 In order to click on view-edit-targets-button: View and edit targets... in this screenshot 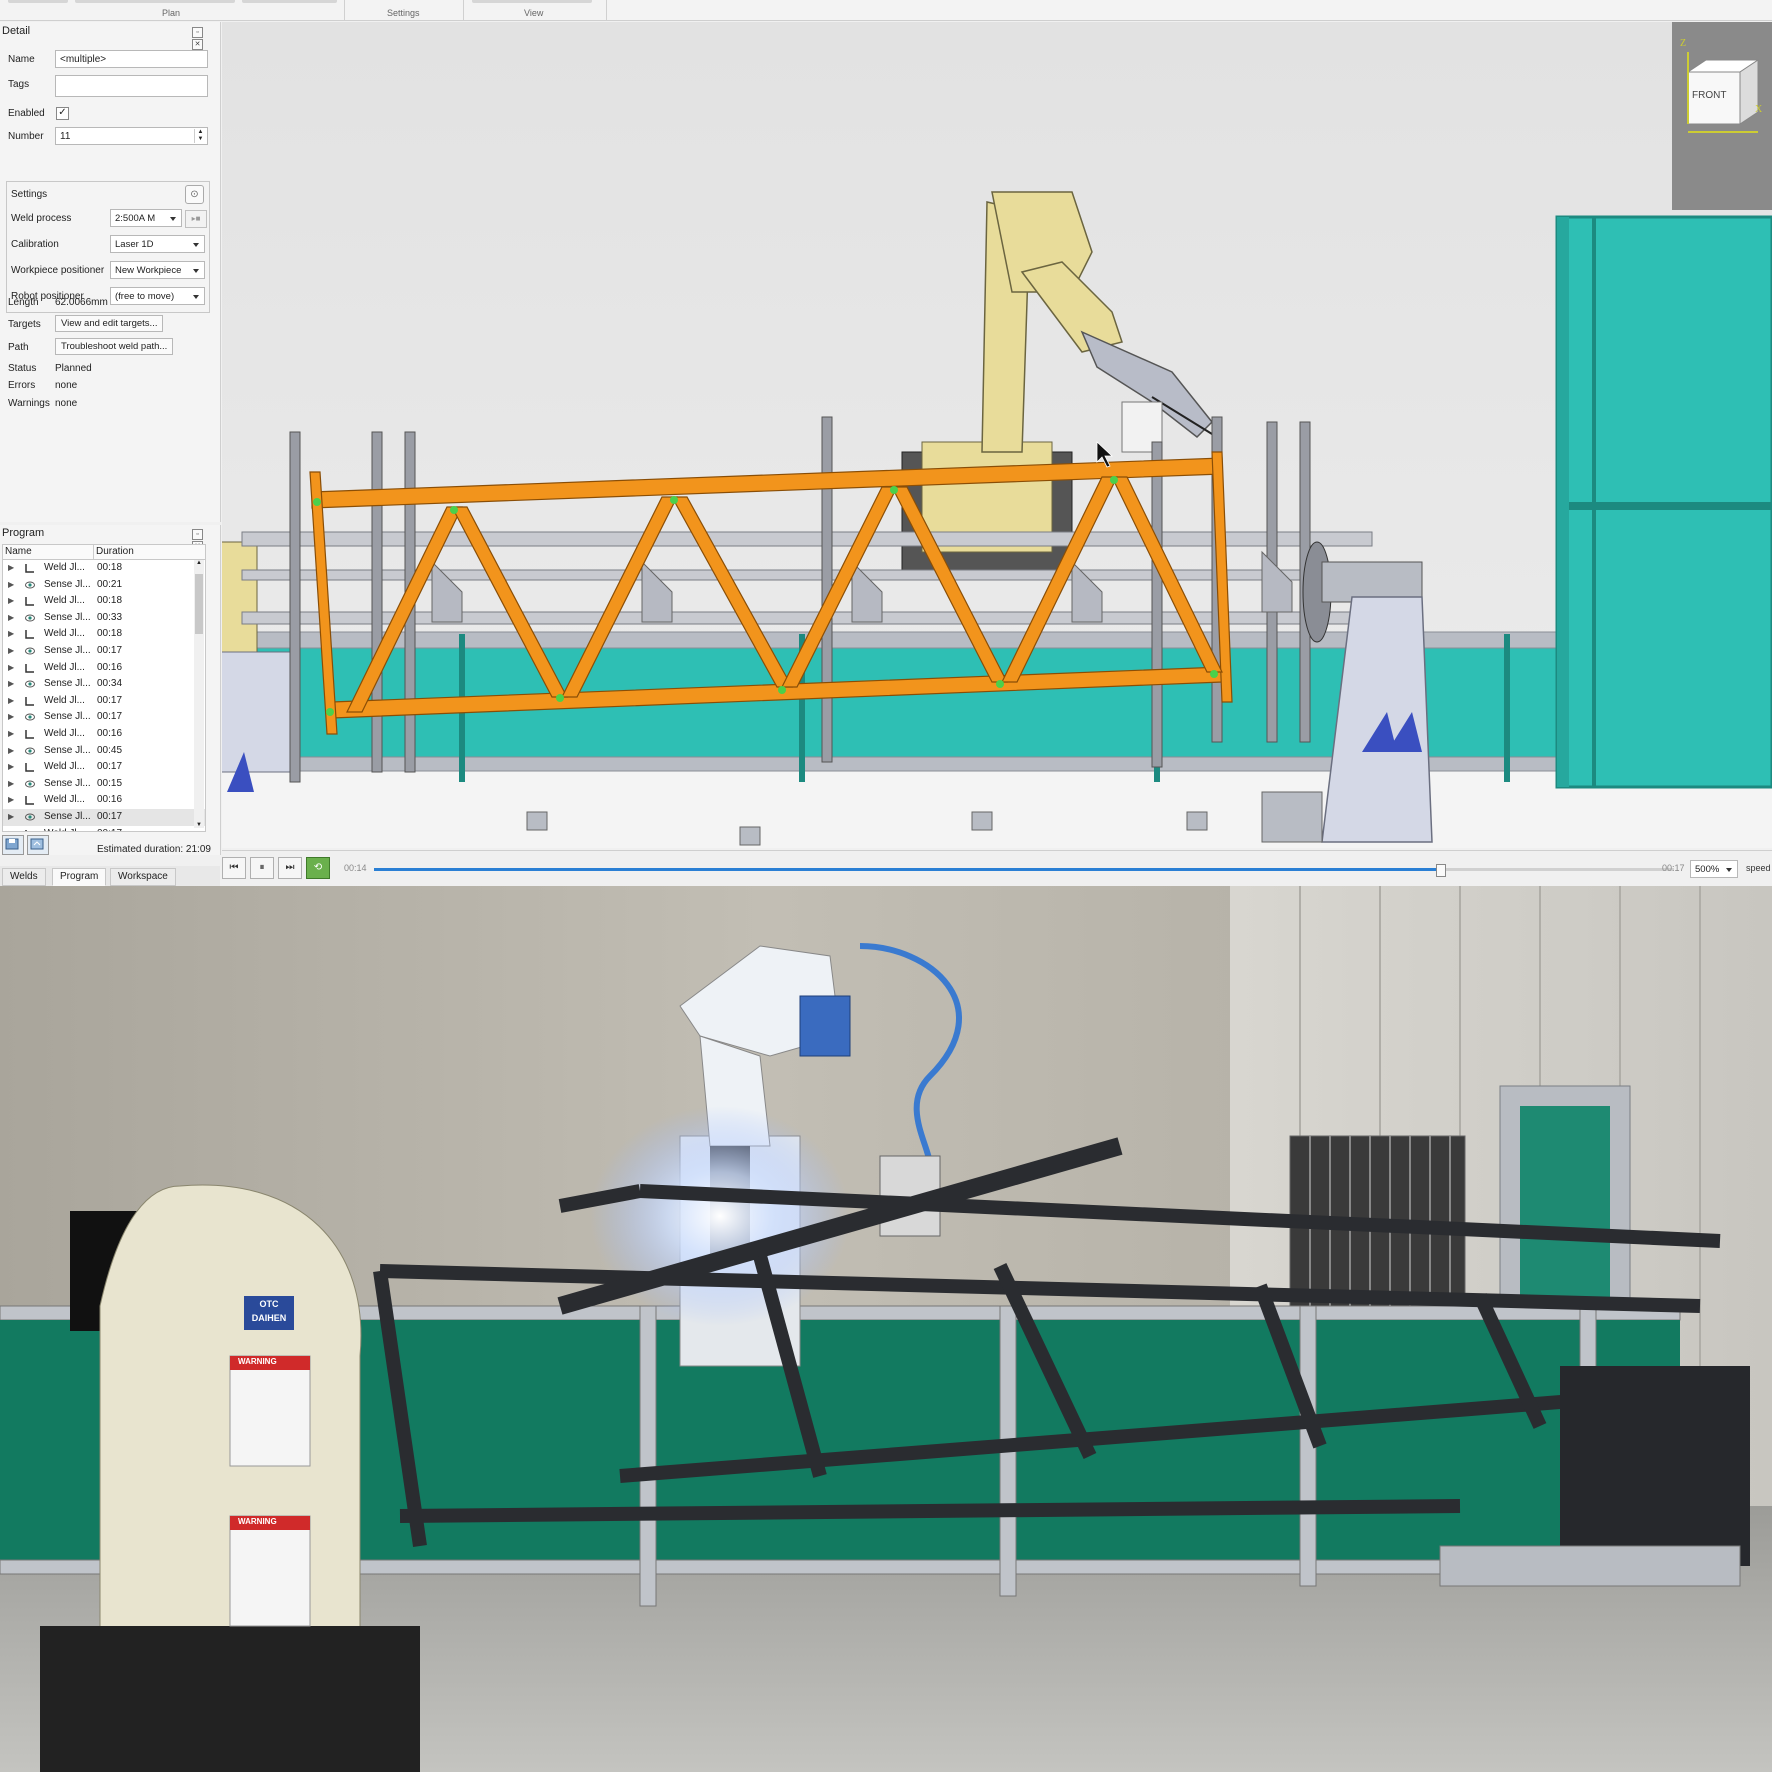, I will do `click(109, 323)`.